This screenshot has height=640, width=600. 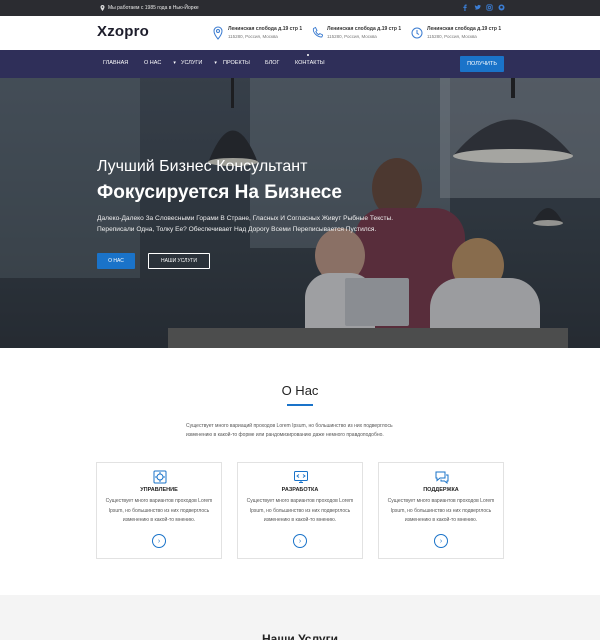 I want to click on social-links, so click(x=483, y=7).